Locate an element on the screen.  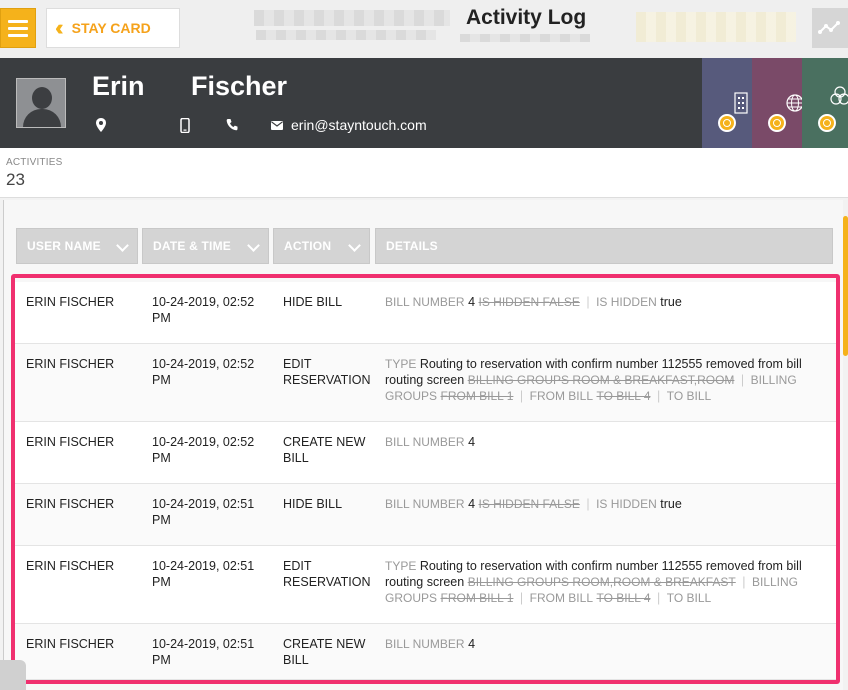
mobile-phone-icon is located at coordinates (185, 125).